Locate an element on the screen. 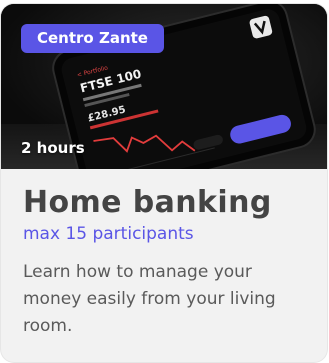 This screenshot has width=329, height=363. duration-label: 2 hours is located at coordinates (53, 148).